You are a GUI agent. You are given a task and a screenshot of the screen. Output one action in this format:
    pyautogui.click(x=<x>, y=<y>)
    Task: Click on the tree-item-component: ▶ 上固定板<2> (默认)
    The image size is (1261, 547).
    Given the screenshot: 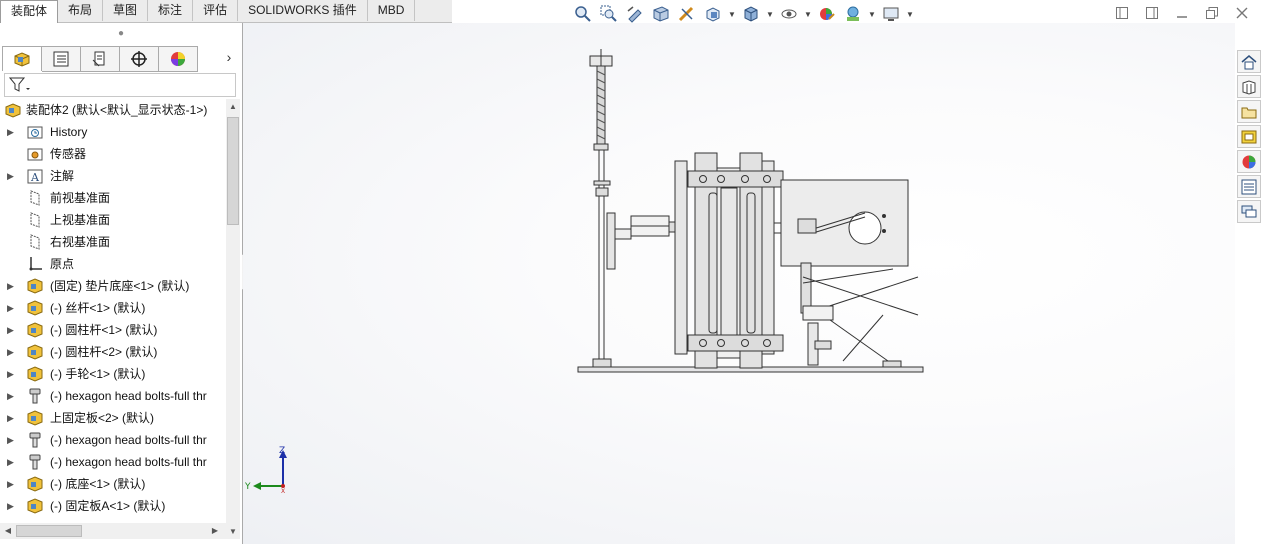 What is the action you would take?
    pyautogui.click(x=113, y=418)
    